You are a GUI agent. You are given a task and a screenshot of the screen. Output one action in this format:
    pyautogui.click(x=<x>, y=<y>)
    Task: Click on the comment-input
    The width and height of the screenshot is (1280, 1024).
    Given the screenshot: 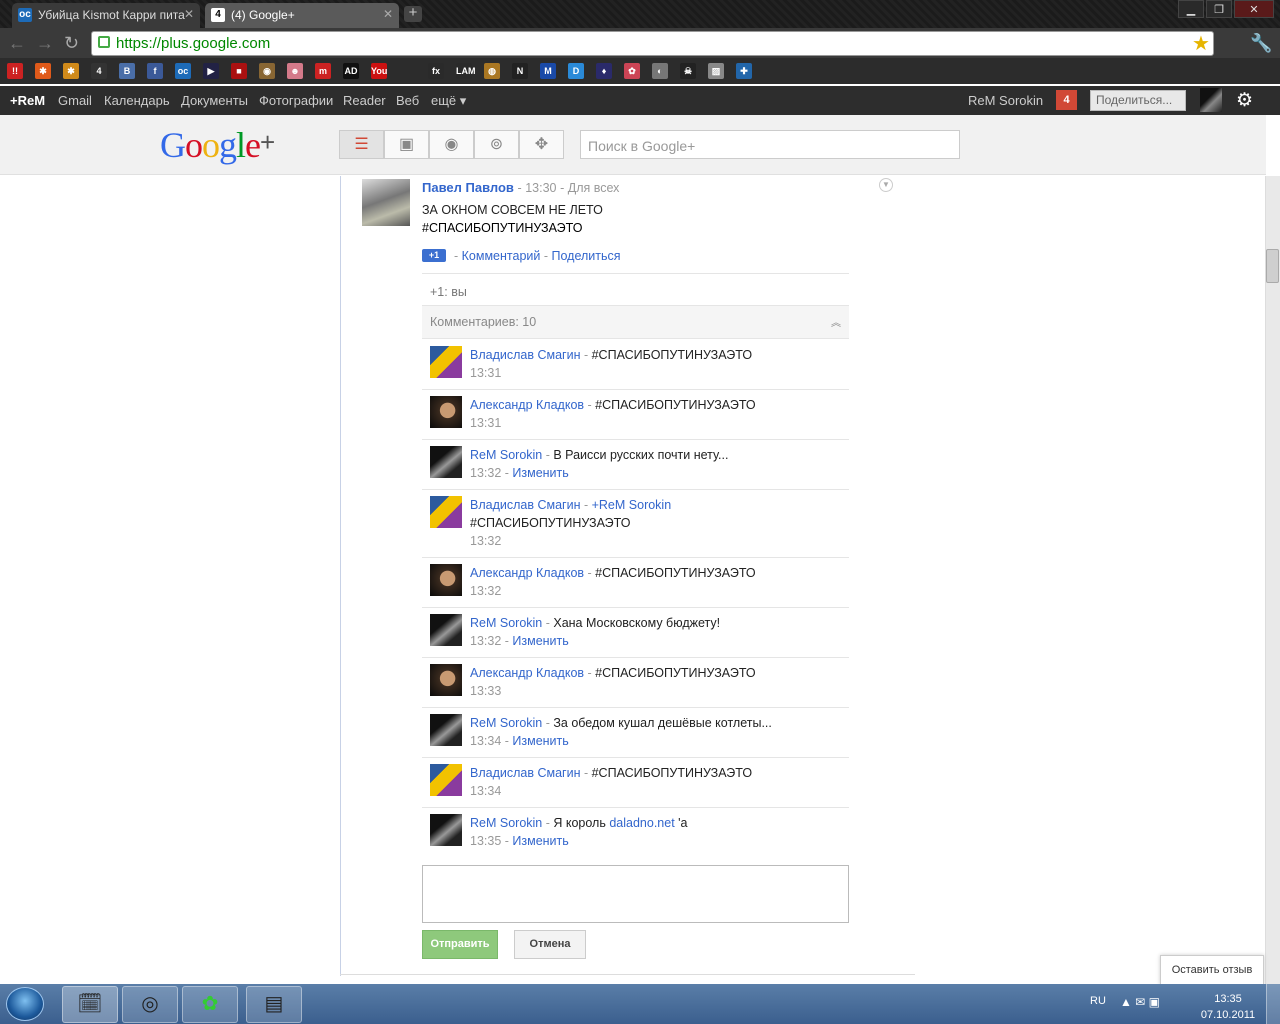 What is the action you would take?
    pyautogui.click(x=635, y=894)
    